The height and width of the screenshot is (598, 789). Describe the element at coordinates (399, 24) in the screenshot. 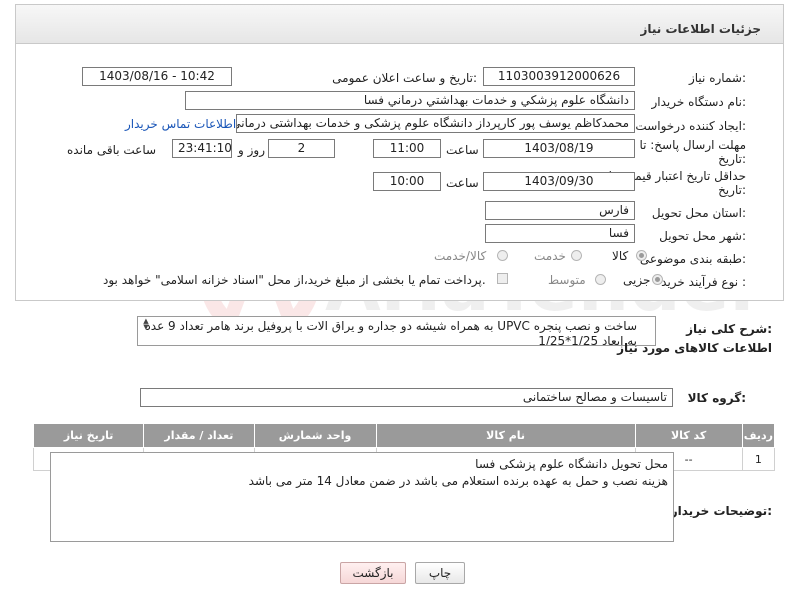

I see `panel-header: جزئیات اطلاعات نیاز` at that location.